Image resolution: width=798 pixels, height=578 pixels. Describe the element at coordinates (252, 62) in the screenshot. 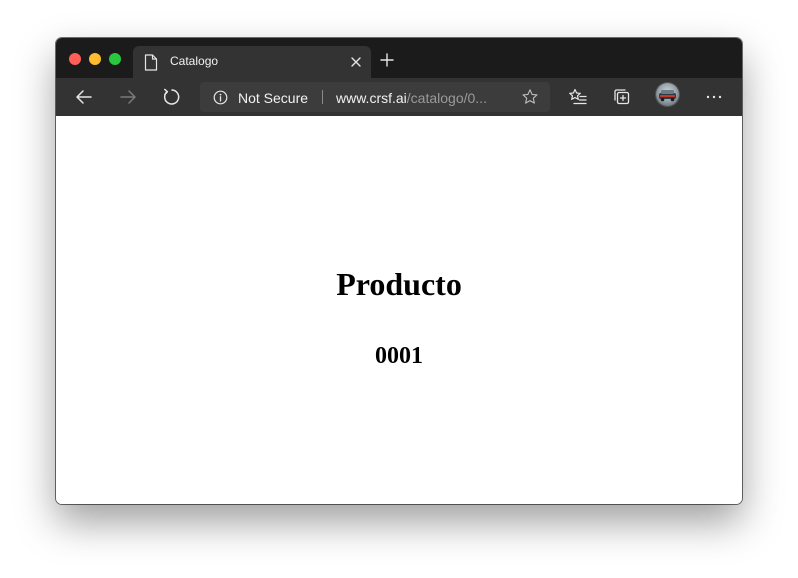

I see `tab-catalogo: Catalogo` at that location.